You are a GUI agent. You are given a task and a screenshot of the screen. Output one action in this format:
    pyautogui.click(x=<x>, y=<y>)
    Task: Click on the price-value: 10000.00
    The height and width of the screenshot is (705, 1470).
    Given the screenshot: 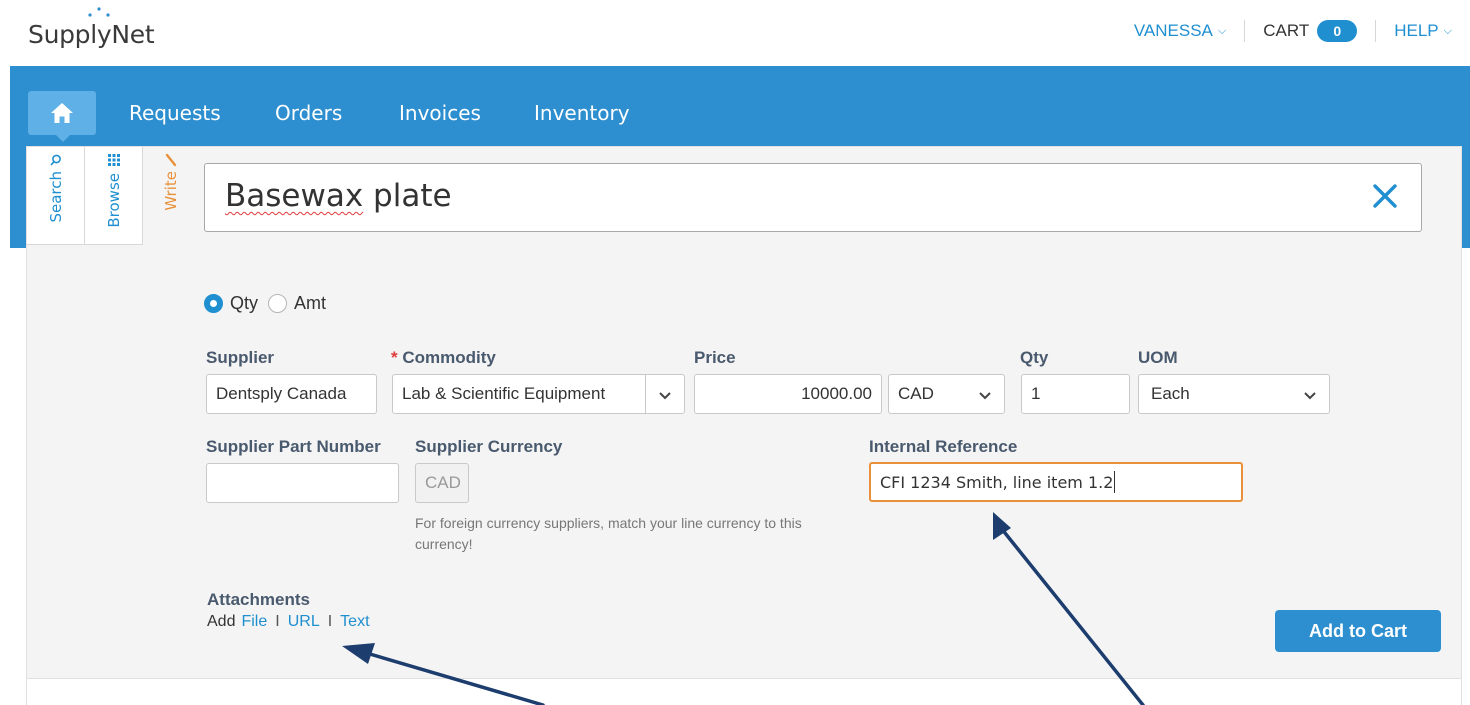 What is the action you would take?
    pyautogui.click(x=836, y=393)
    